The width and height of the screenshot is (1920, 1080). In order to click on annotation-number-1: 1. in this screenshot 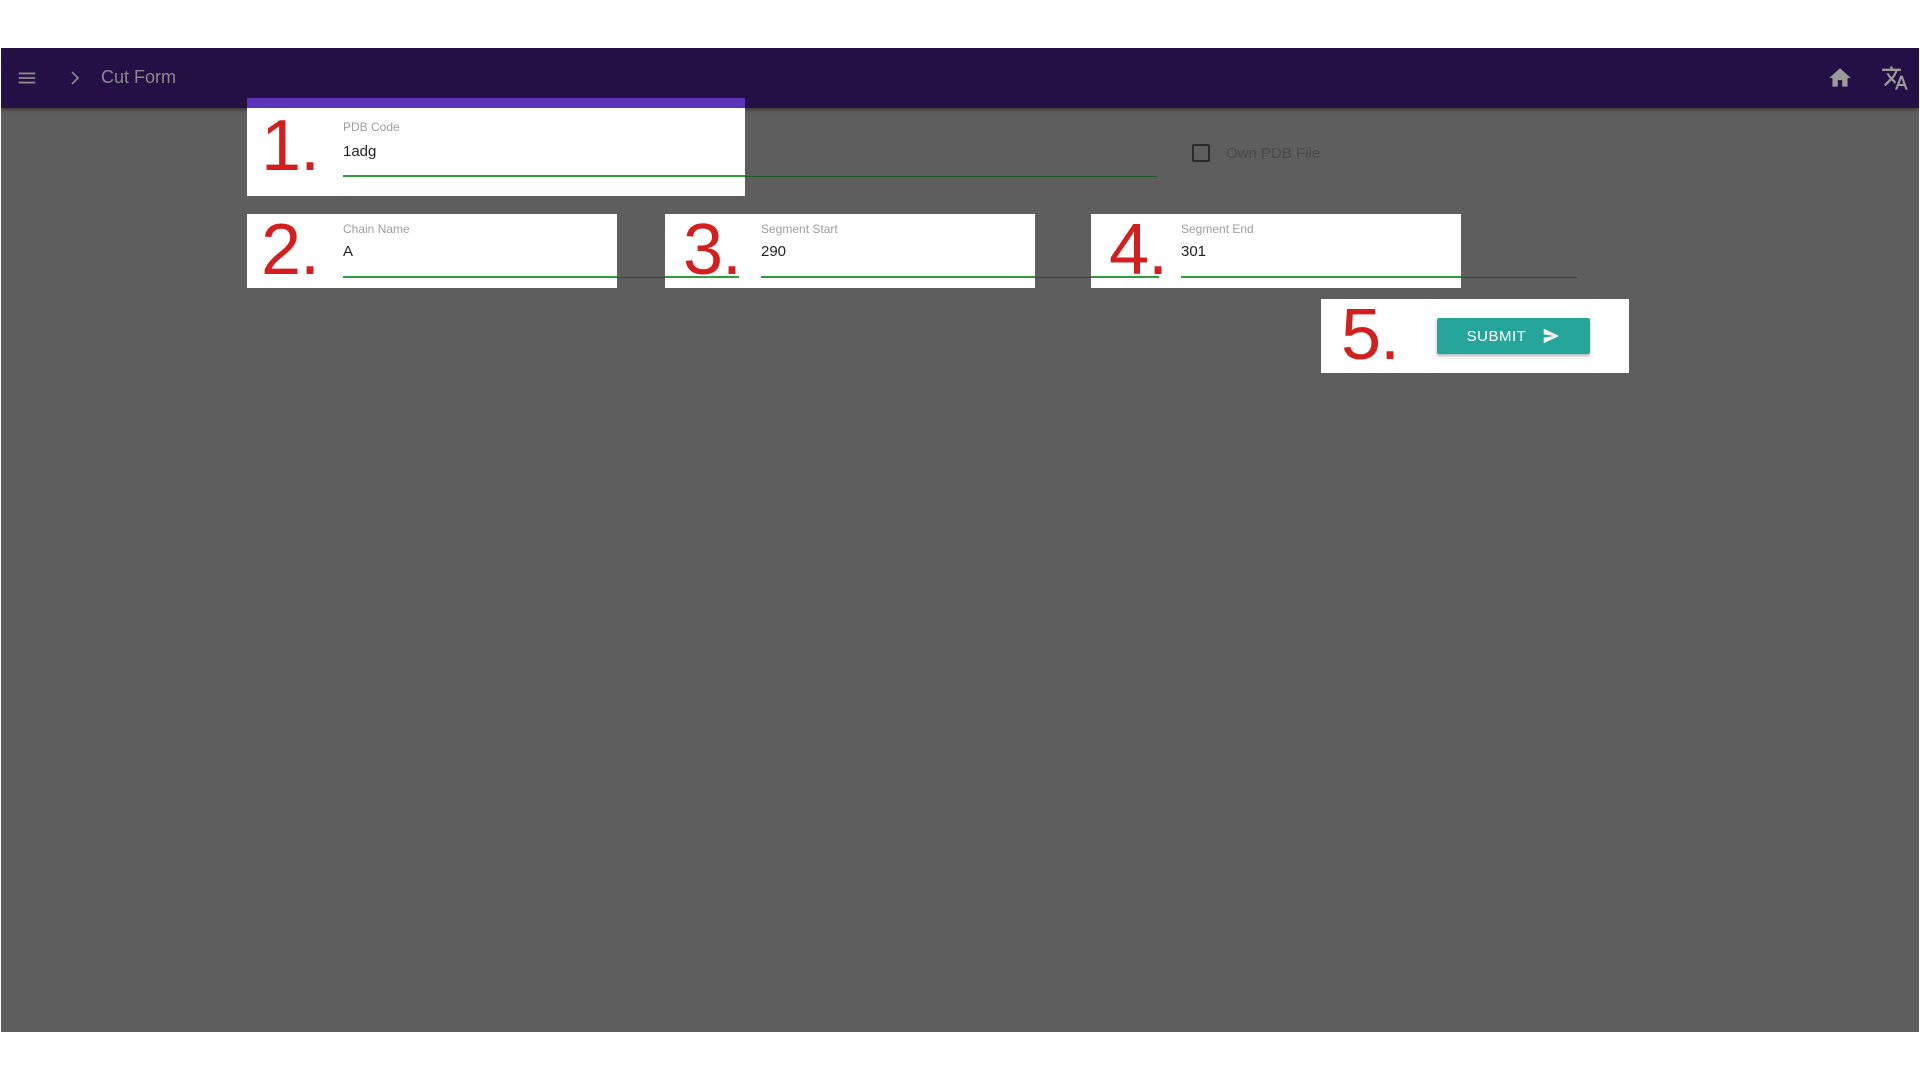, I will do `click(290, 146)`.